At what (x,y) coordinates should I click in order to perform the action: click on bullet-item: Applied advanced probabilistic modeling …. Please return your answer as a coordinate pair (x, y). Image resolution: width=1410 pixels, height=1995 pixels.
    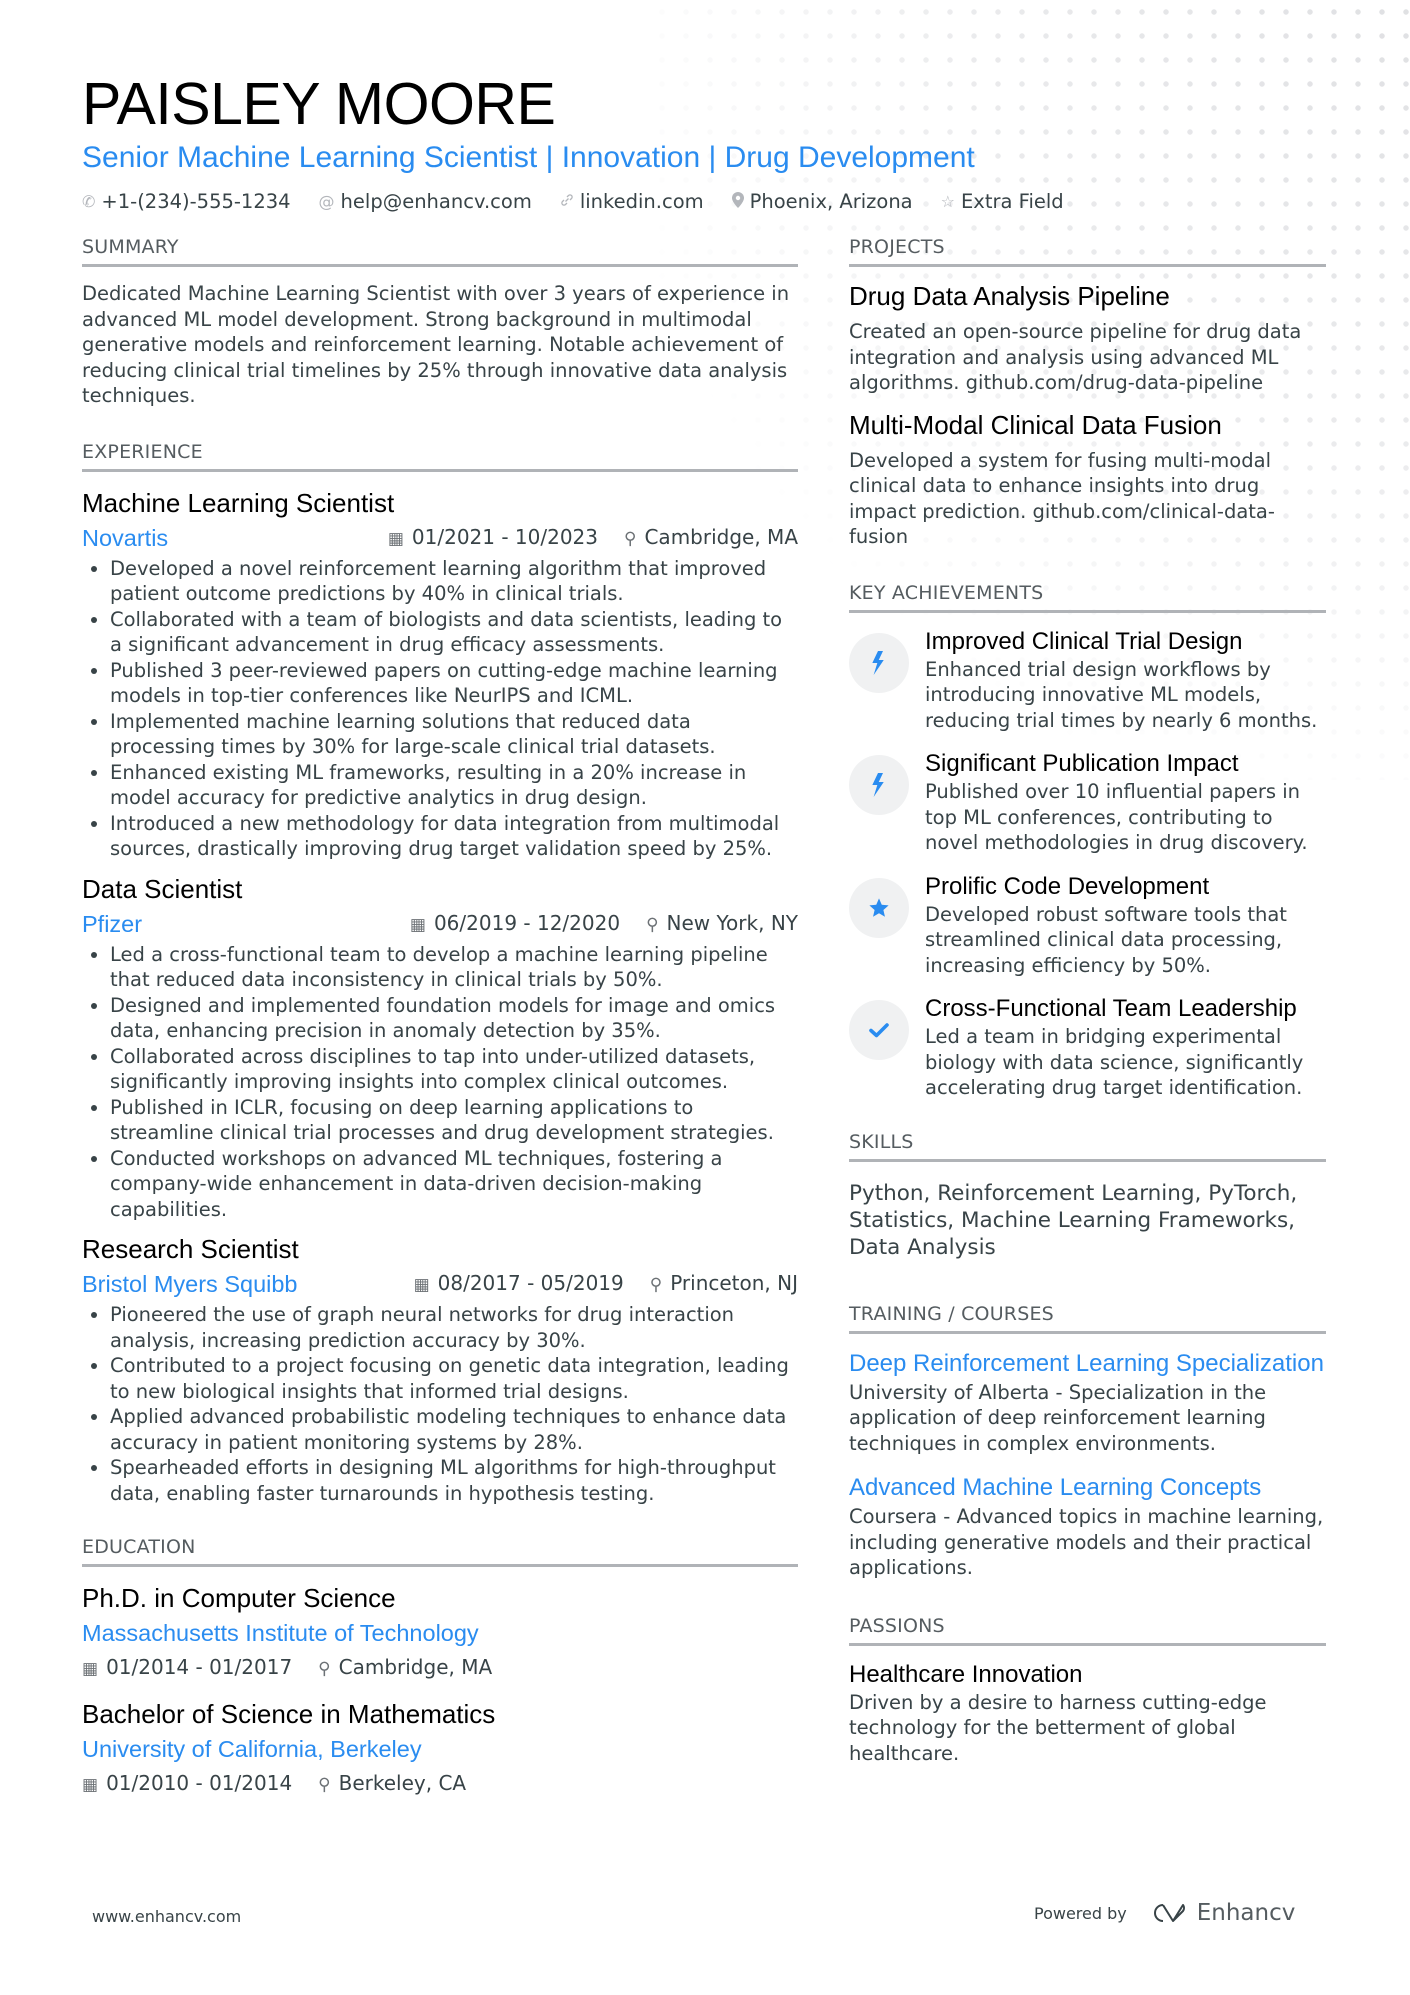
    Looking at the image, I should click on (454, 1429).